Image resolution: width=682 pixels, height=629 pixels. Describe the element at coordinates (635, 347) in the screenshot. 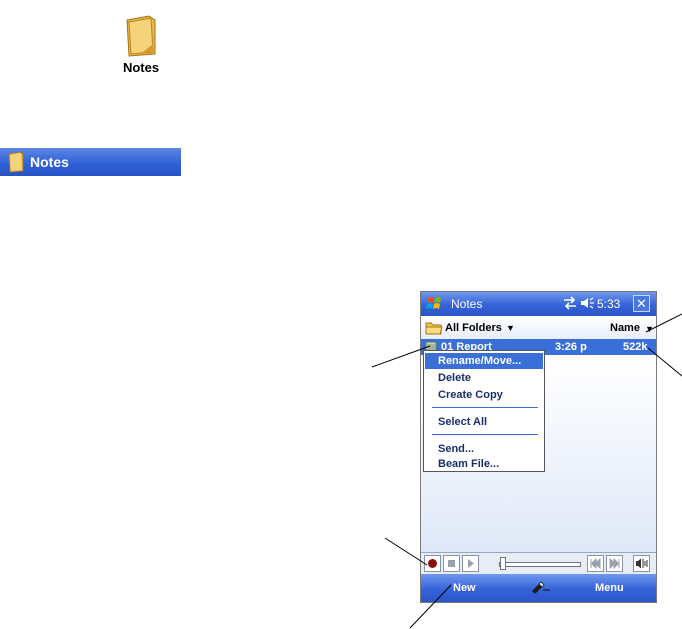

I see `file-size: 522k` at that location.